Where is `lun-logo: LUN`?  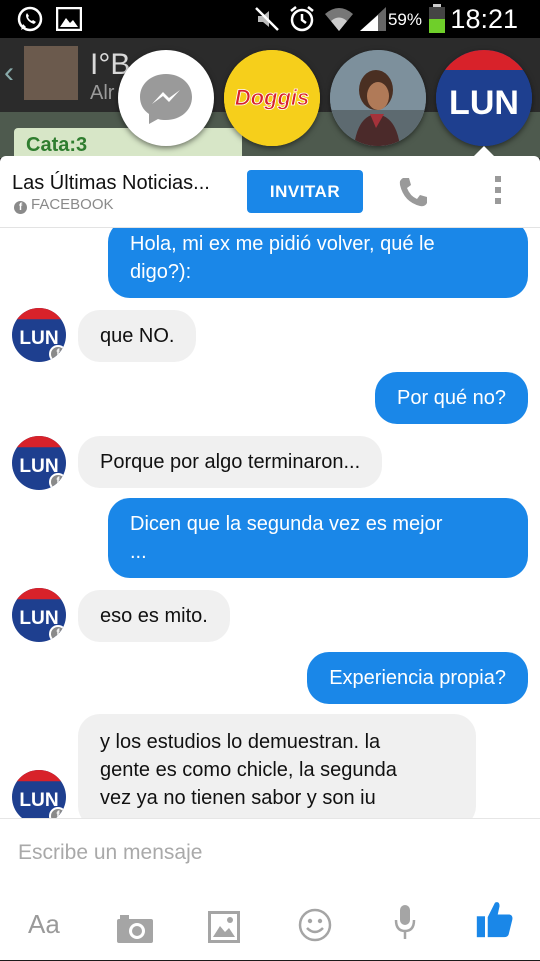 lun-logo: LUN is located at coordinates (484, 98).